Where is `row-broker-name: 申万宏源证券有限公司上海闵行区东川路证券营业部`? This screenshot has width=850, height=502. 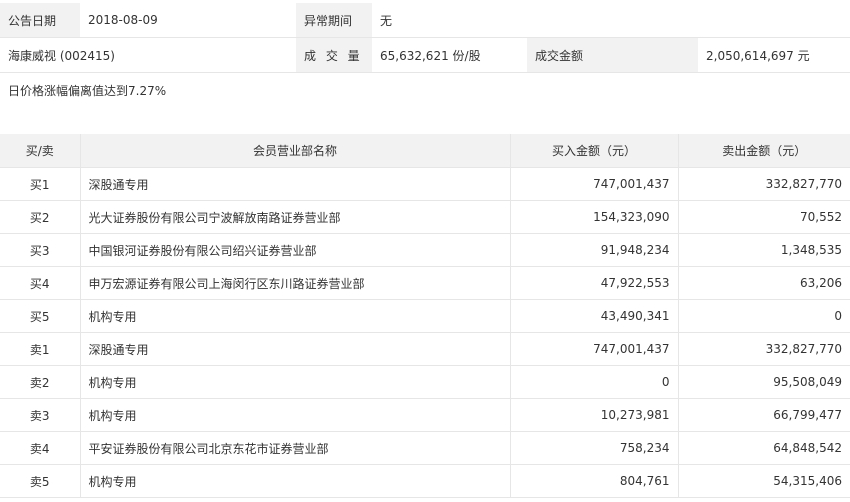 row-broker-name: 申万宏源证券有限公司上海闵行区东川路证券营业部 is located at coordinates (295, 283).